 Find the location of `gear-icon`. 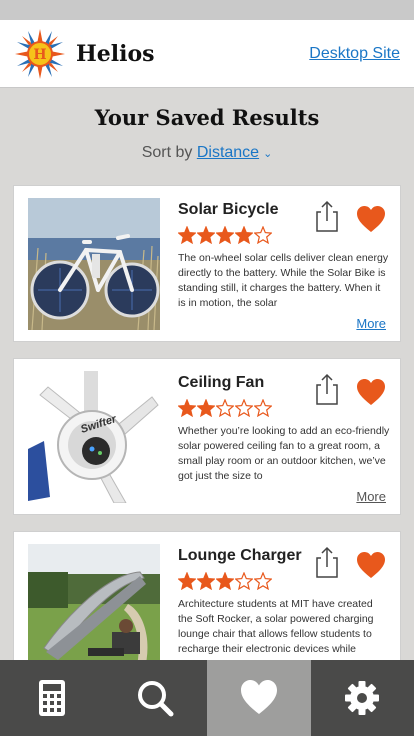

gear-icon is located at coordinates (362, 698).